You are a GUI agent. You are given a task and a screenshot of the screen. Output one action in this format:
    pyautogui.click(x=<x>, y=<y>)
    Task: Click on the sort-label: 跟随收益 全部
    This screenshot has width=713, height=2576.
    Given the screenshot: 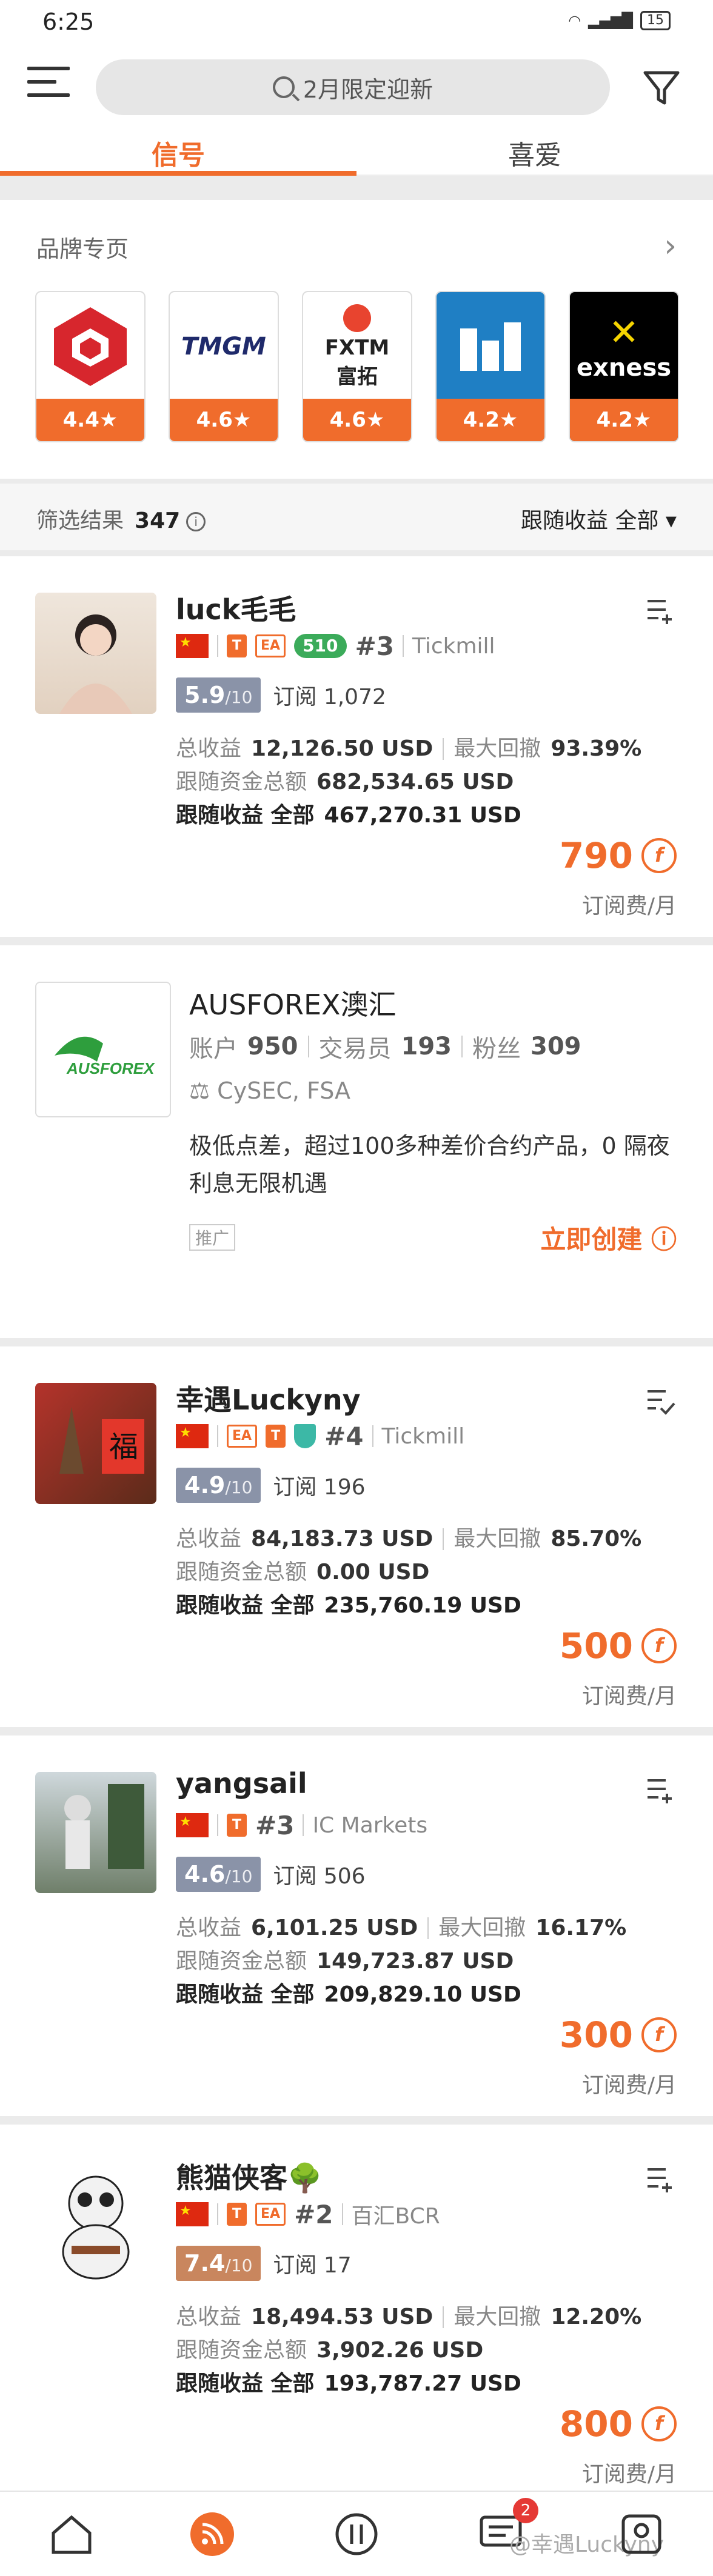 What is the action you would take?
    pyautogui.click(x=590, y=520)
    